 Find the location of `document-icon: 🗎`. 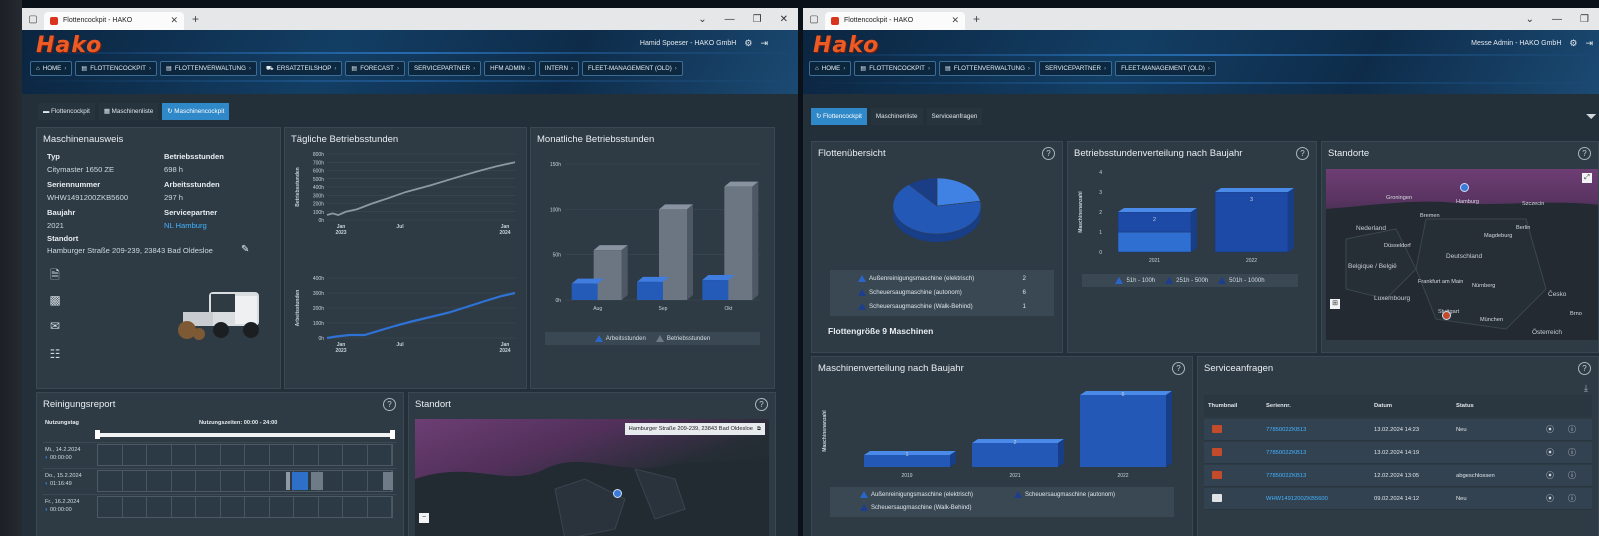

document-icon: 🗎 is located at coordinates (55, 274).